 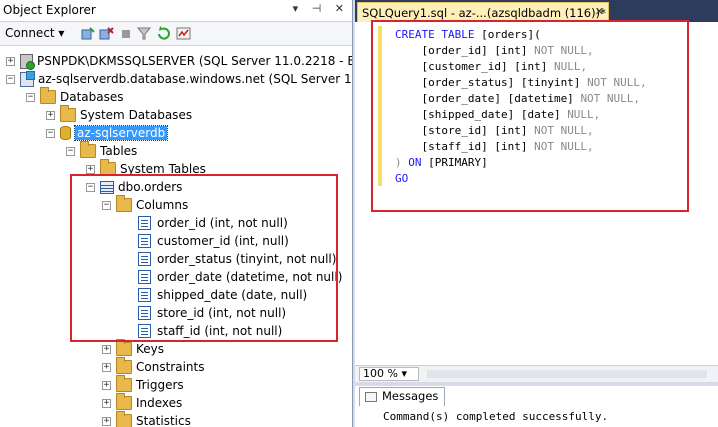 What do you see at coordinates (184, 33) in the screenshot?
I see `activity-monitor-icon` at bounding box center [184, 33].